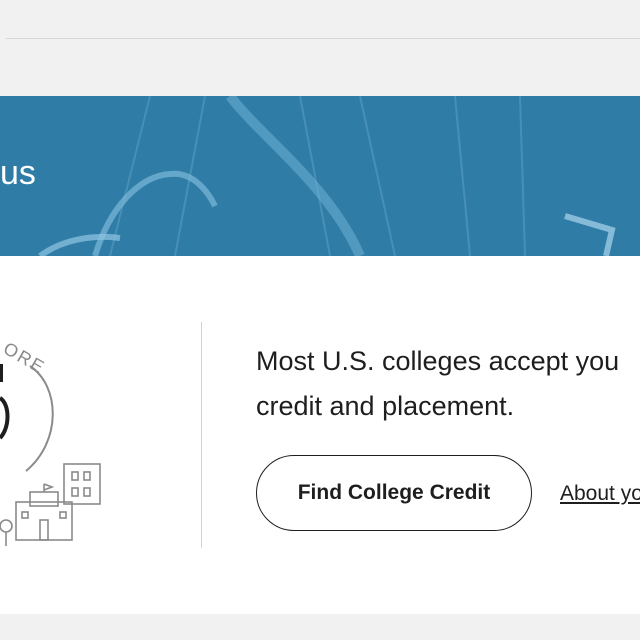 The image size is (640, 640). I want to click on college-illustration: ORE, so click(50, 442).